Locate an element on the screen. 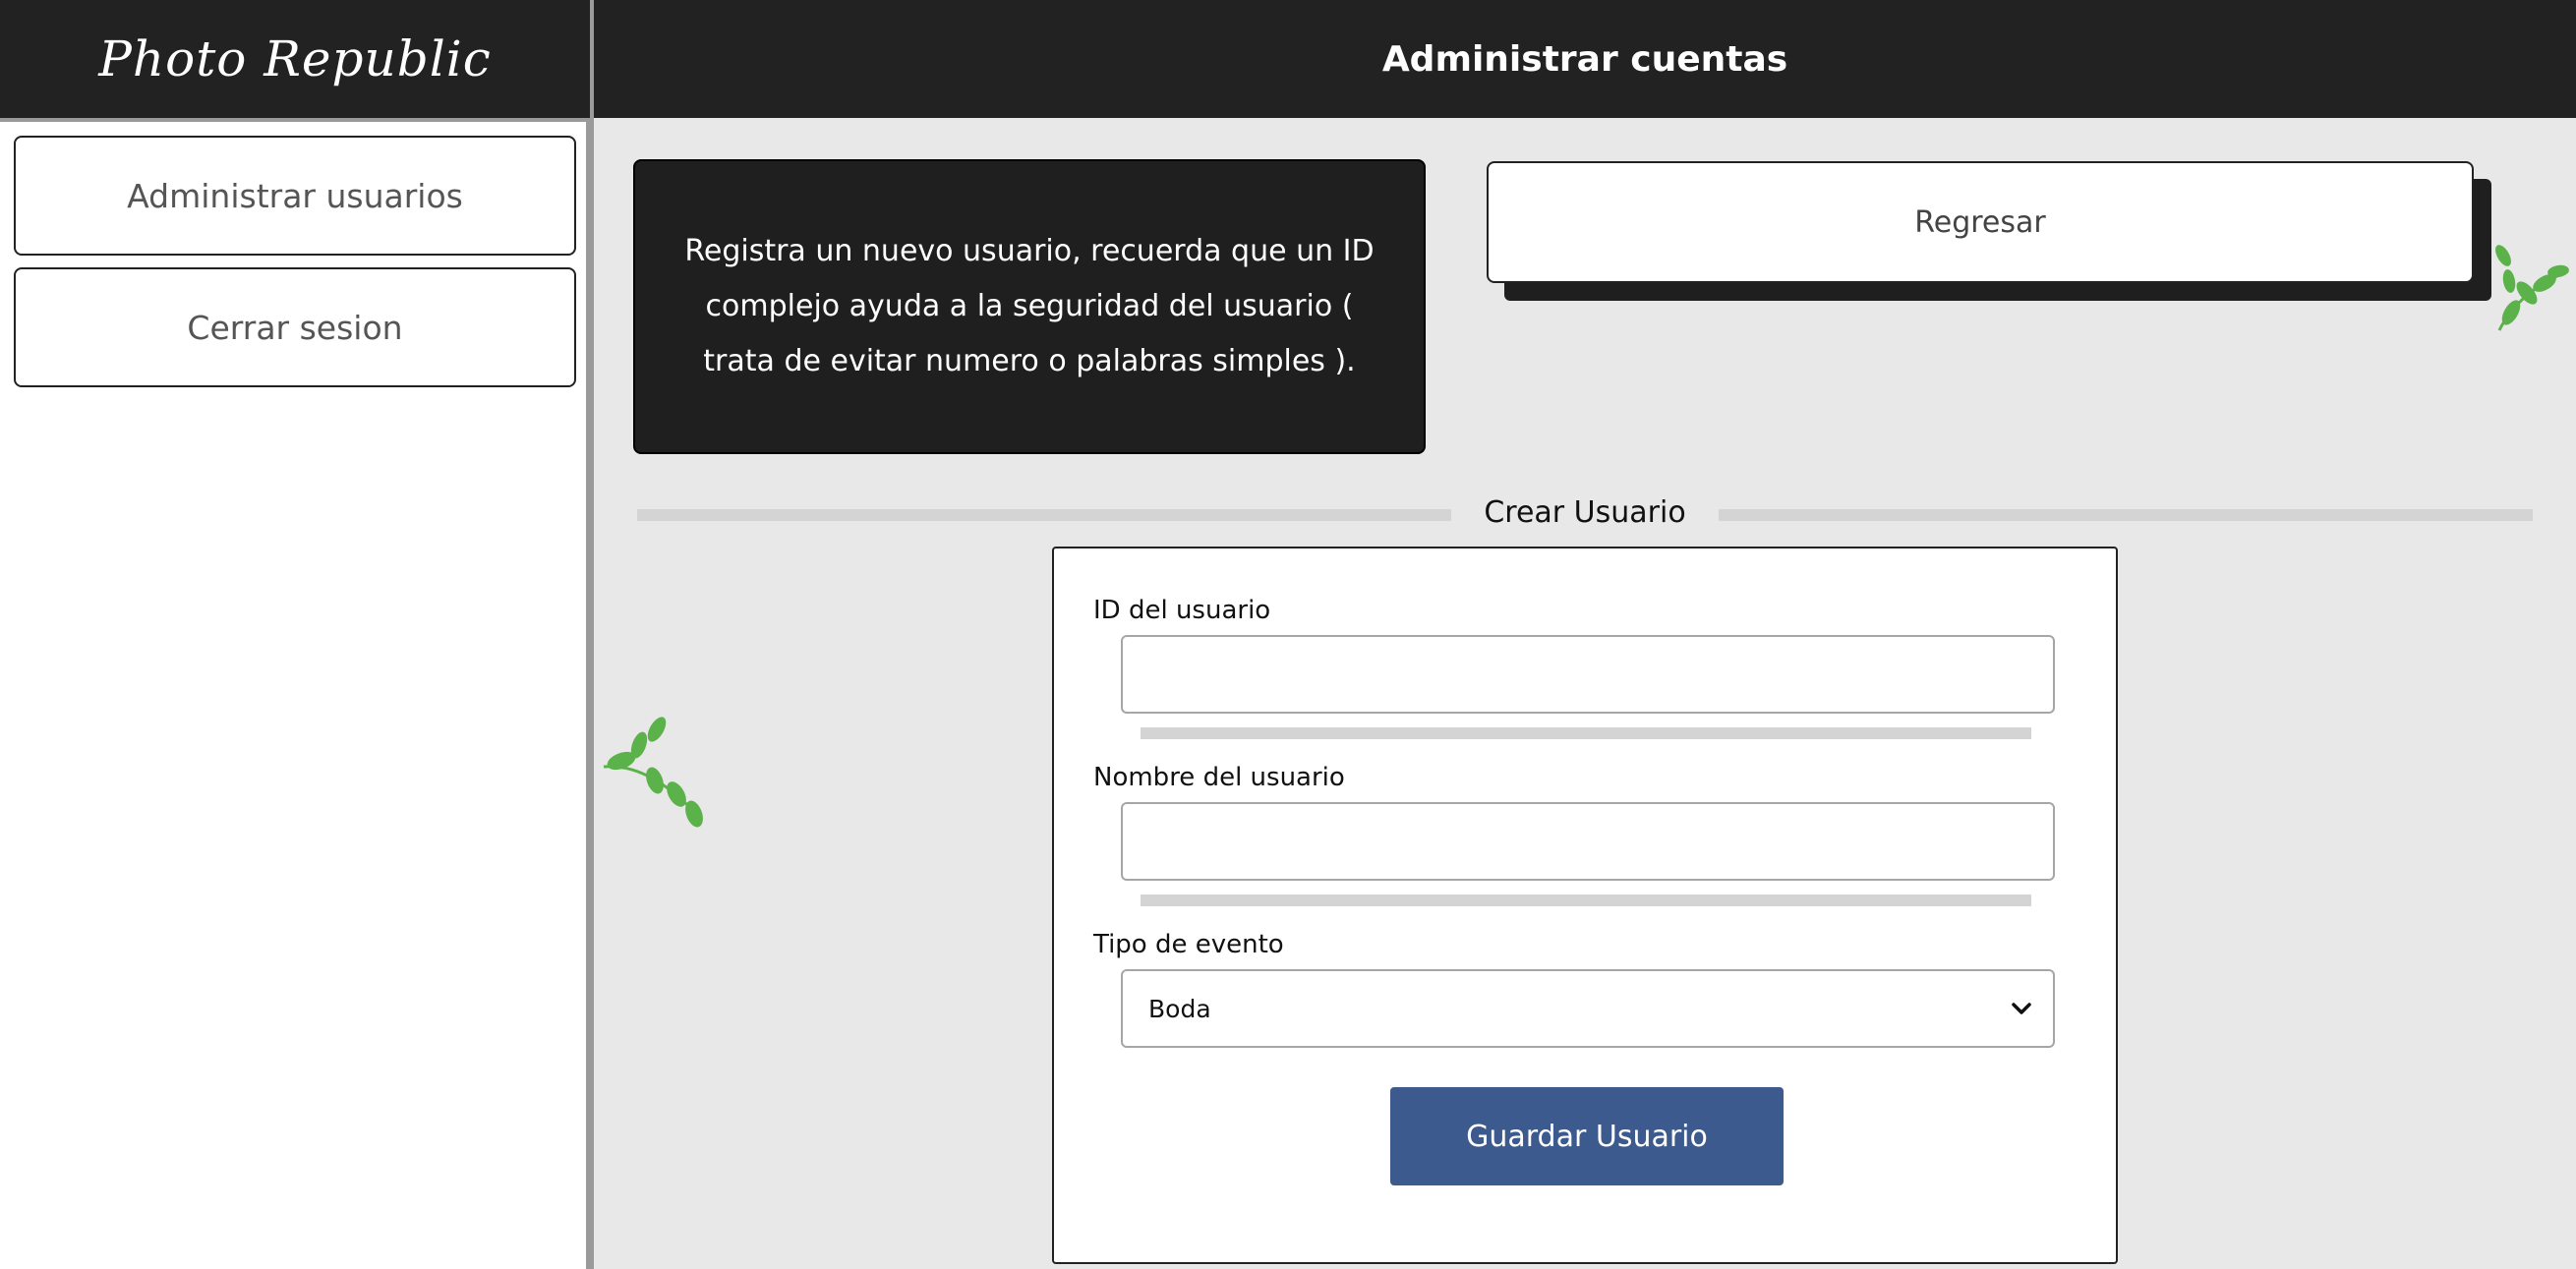 Image resolution: width=2576 pixels, height=1269 pixels. sidebar-item-manage-users: Administrar usuarios is located at coordinates (295, 196).